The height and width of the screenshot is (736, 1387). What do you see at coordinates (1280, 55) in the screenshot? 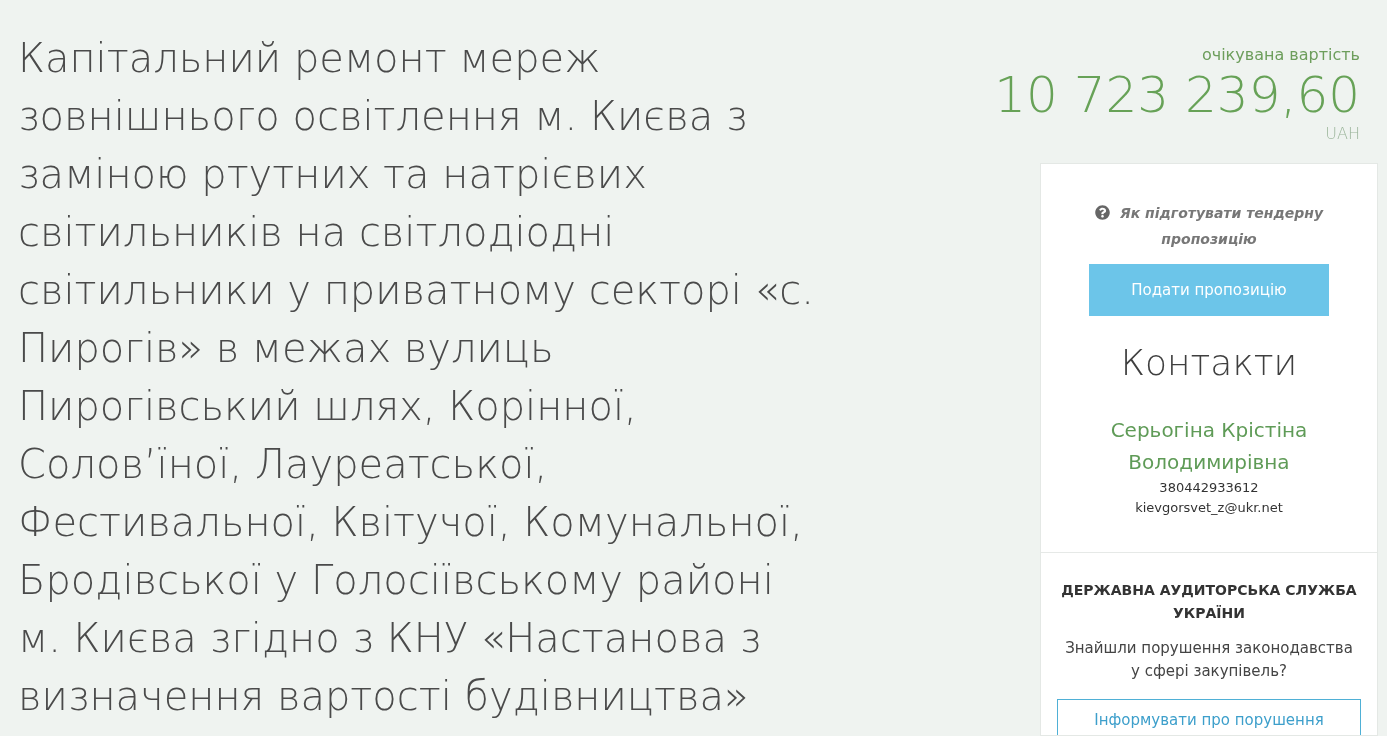
I see `expected-value-label: очікувана вартість` at bounding box center [1280, 55].